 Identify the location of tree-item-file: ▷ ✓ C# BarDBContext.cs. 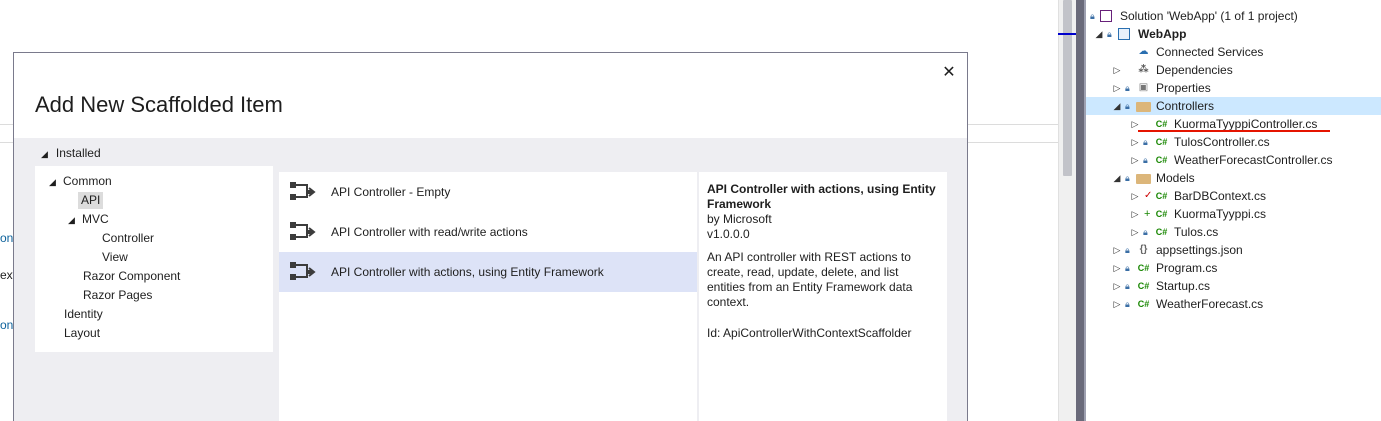
(1233, 196).